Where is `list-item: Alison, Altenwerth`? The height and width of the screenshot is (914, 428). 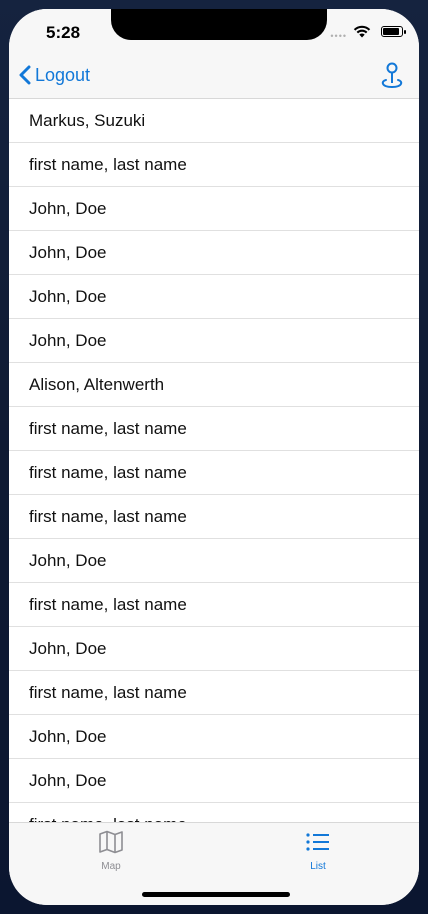 list-item: Alison, Altenwerth is located at coordinates (214, 385).